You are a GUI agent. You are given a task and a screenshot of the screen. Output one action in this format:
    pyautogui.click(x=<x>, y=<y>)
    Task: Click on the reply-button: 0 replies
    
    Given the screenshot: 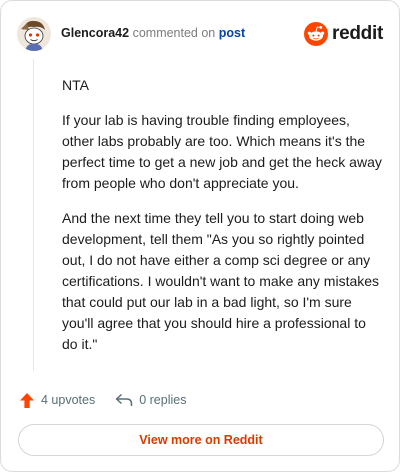 What is the action you would take?
    pyautogui.click(x=150, y=400)
    